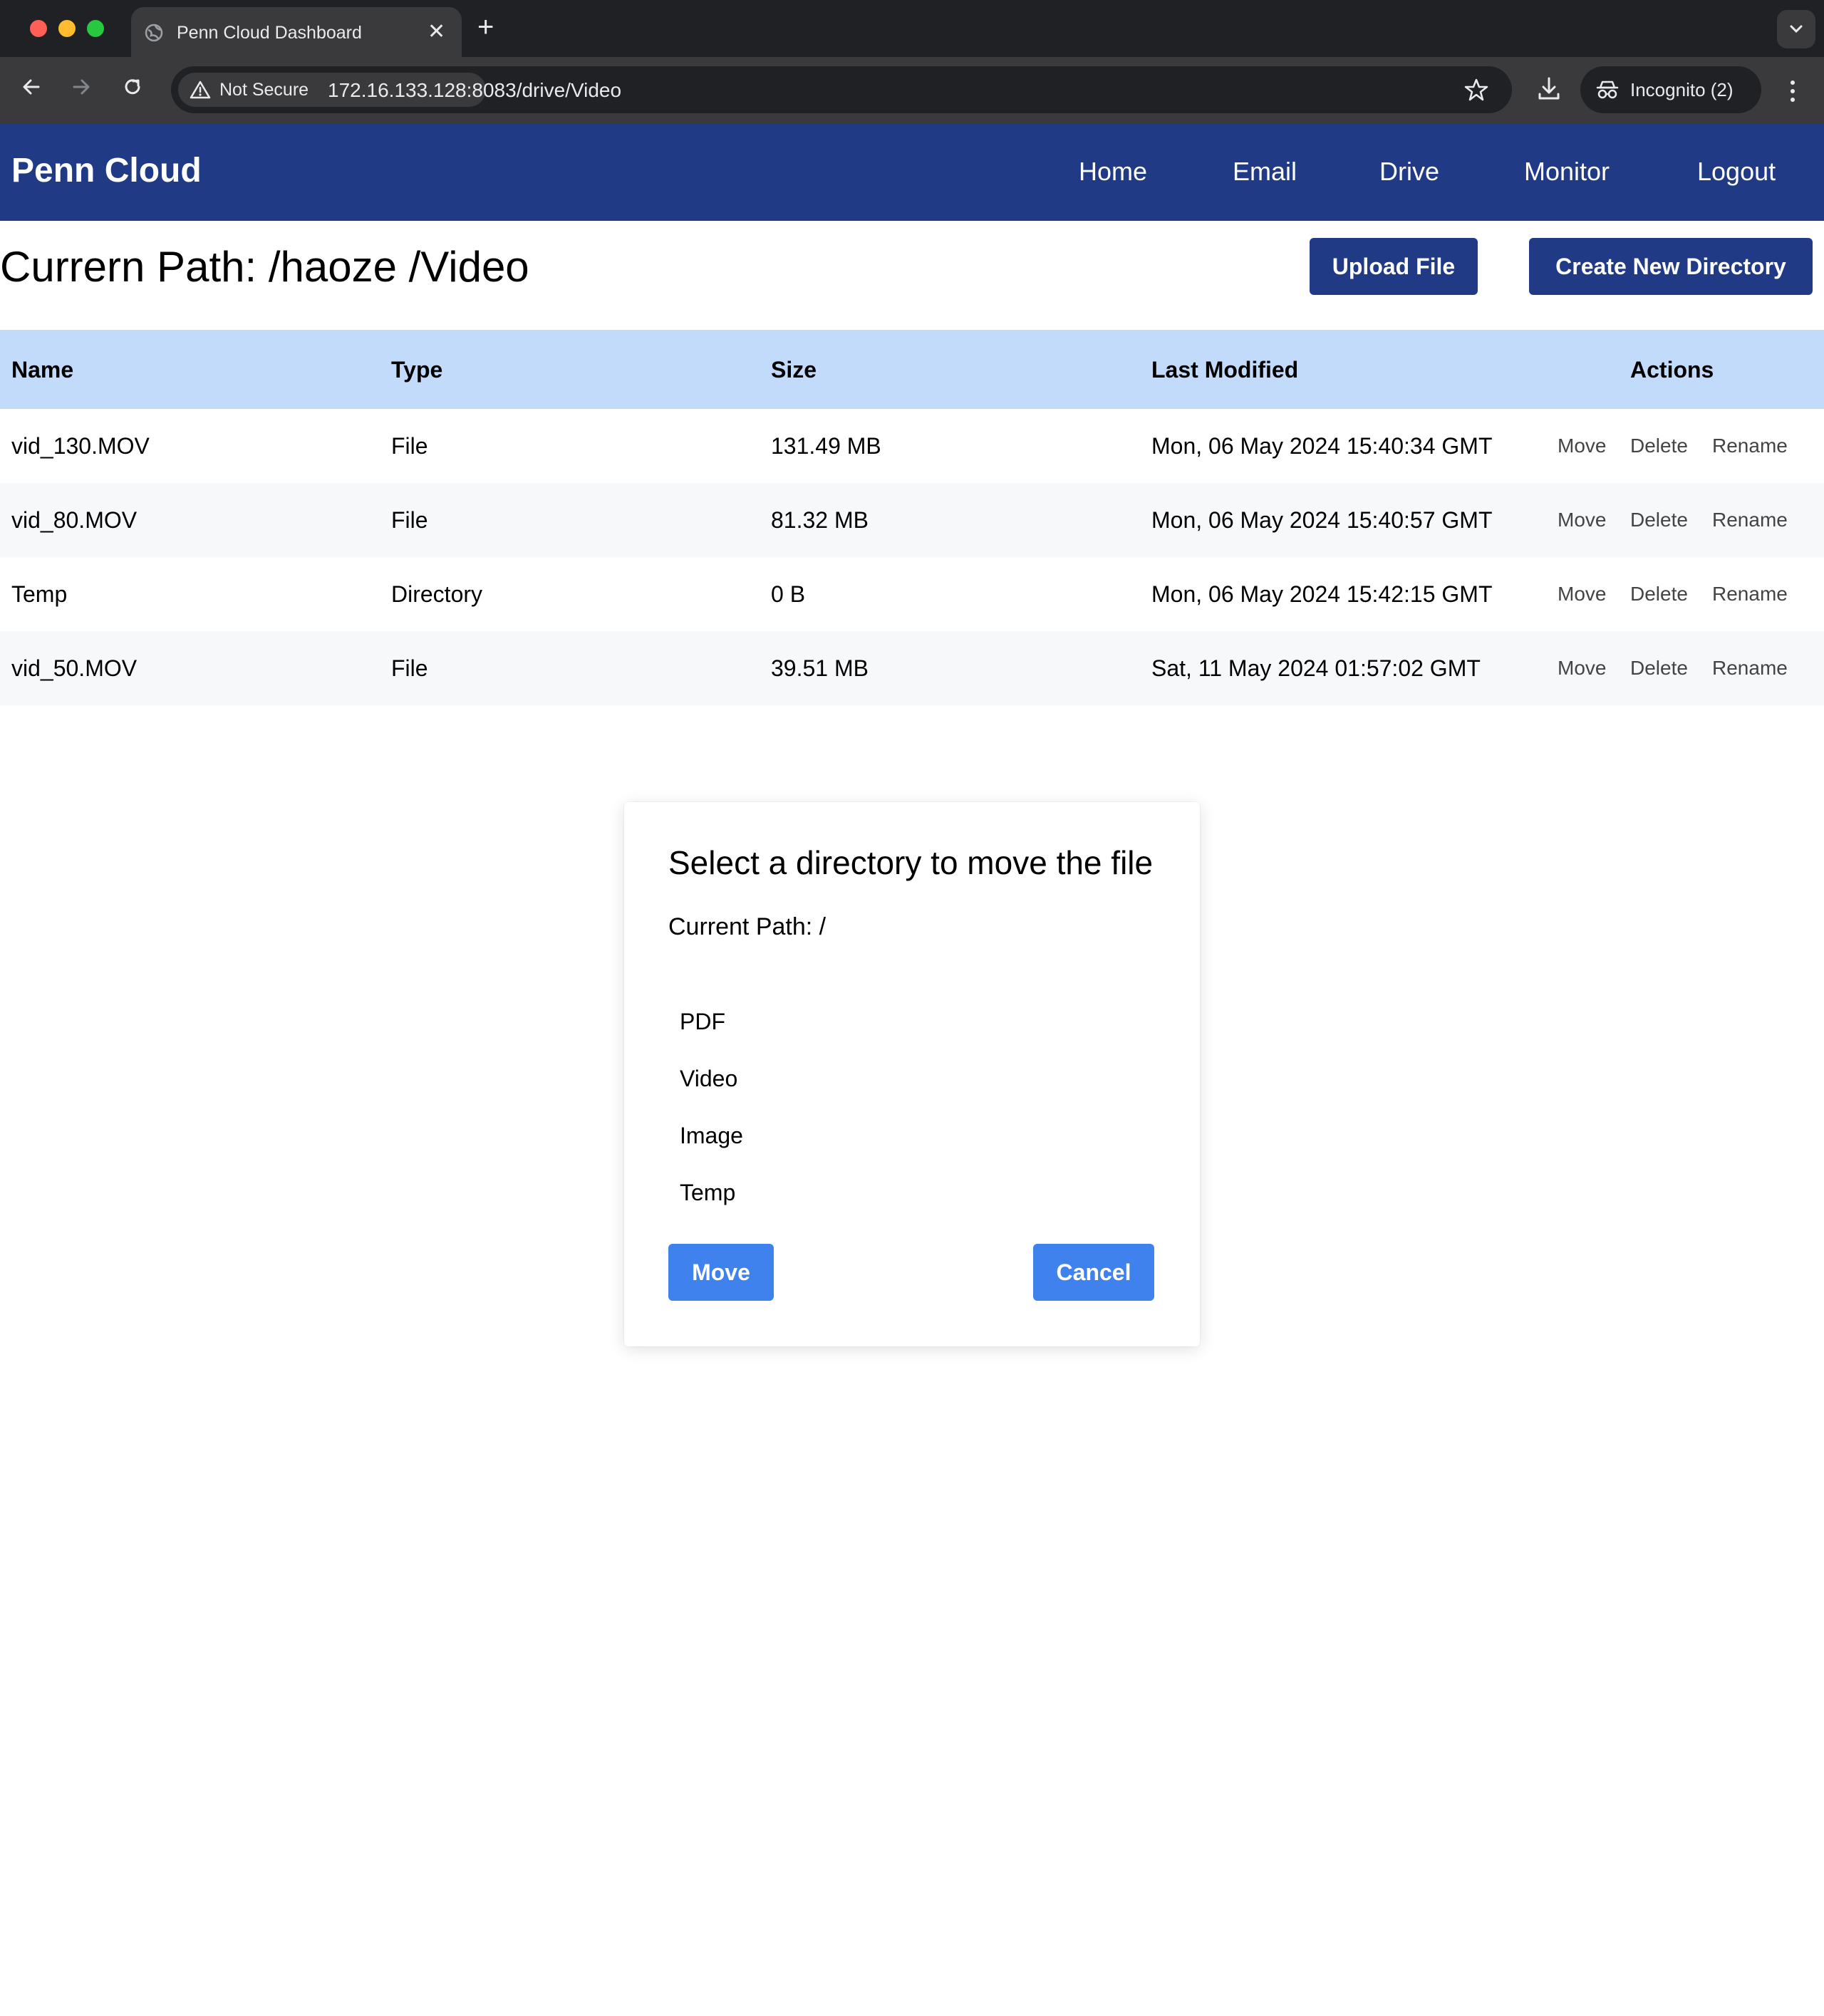 This screenshot has height=2016, width=1824. What do you see at coordinates (39, 594) in the screenshot?
I see `file-name: Temp` at bounding box center [39, 594].